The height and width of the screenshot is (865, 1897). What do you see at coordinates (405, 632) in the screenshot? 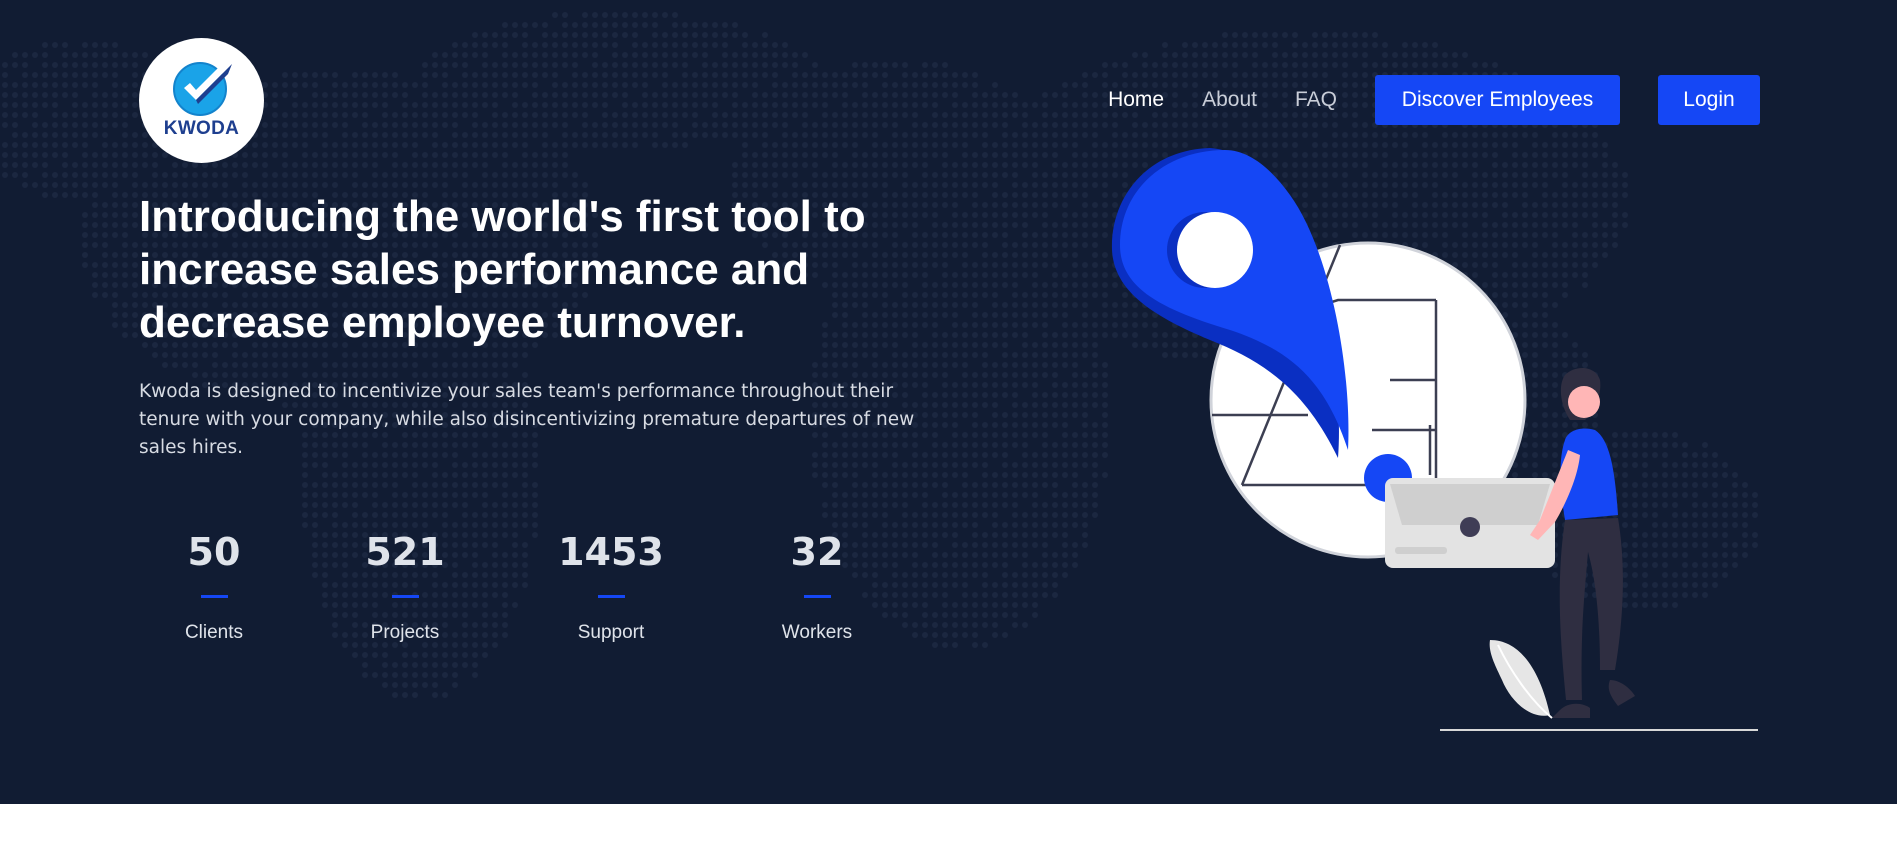
I see `stat-label: Projects` at bounding box center [405, 632].